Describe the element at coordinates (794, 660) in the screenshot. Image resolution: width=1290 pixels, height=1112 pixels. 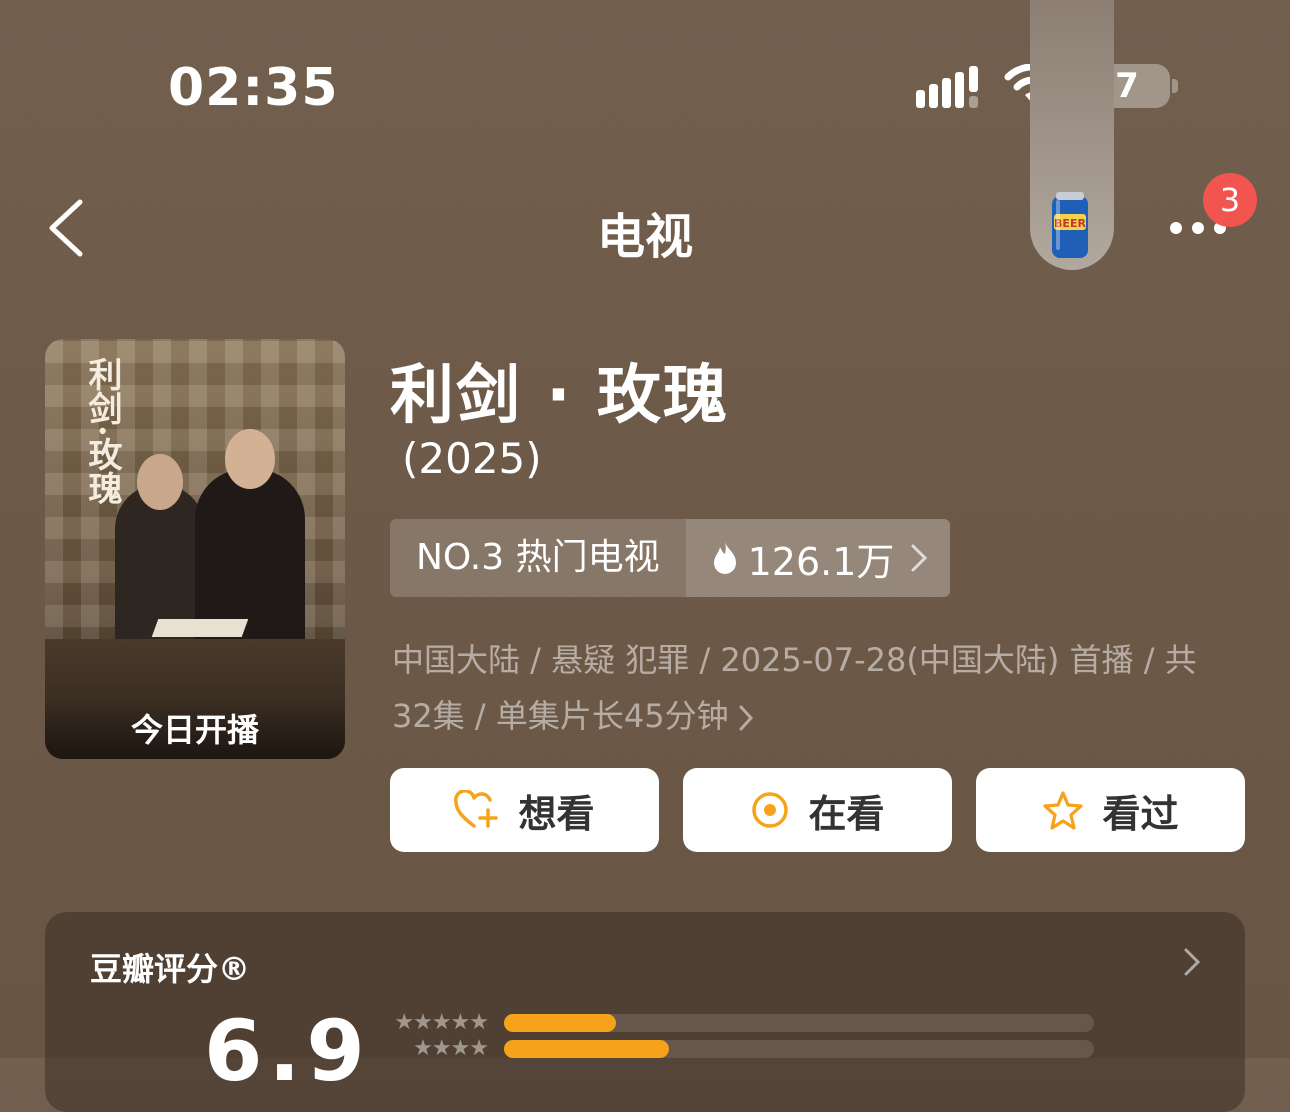
I see `meta-line-1: 中国大陆 / 悬疑 犯罪 / 2025-07-28(中国大陆) 首播 / 共` at that location.